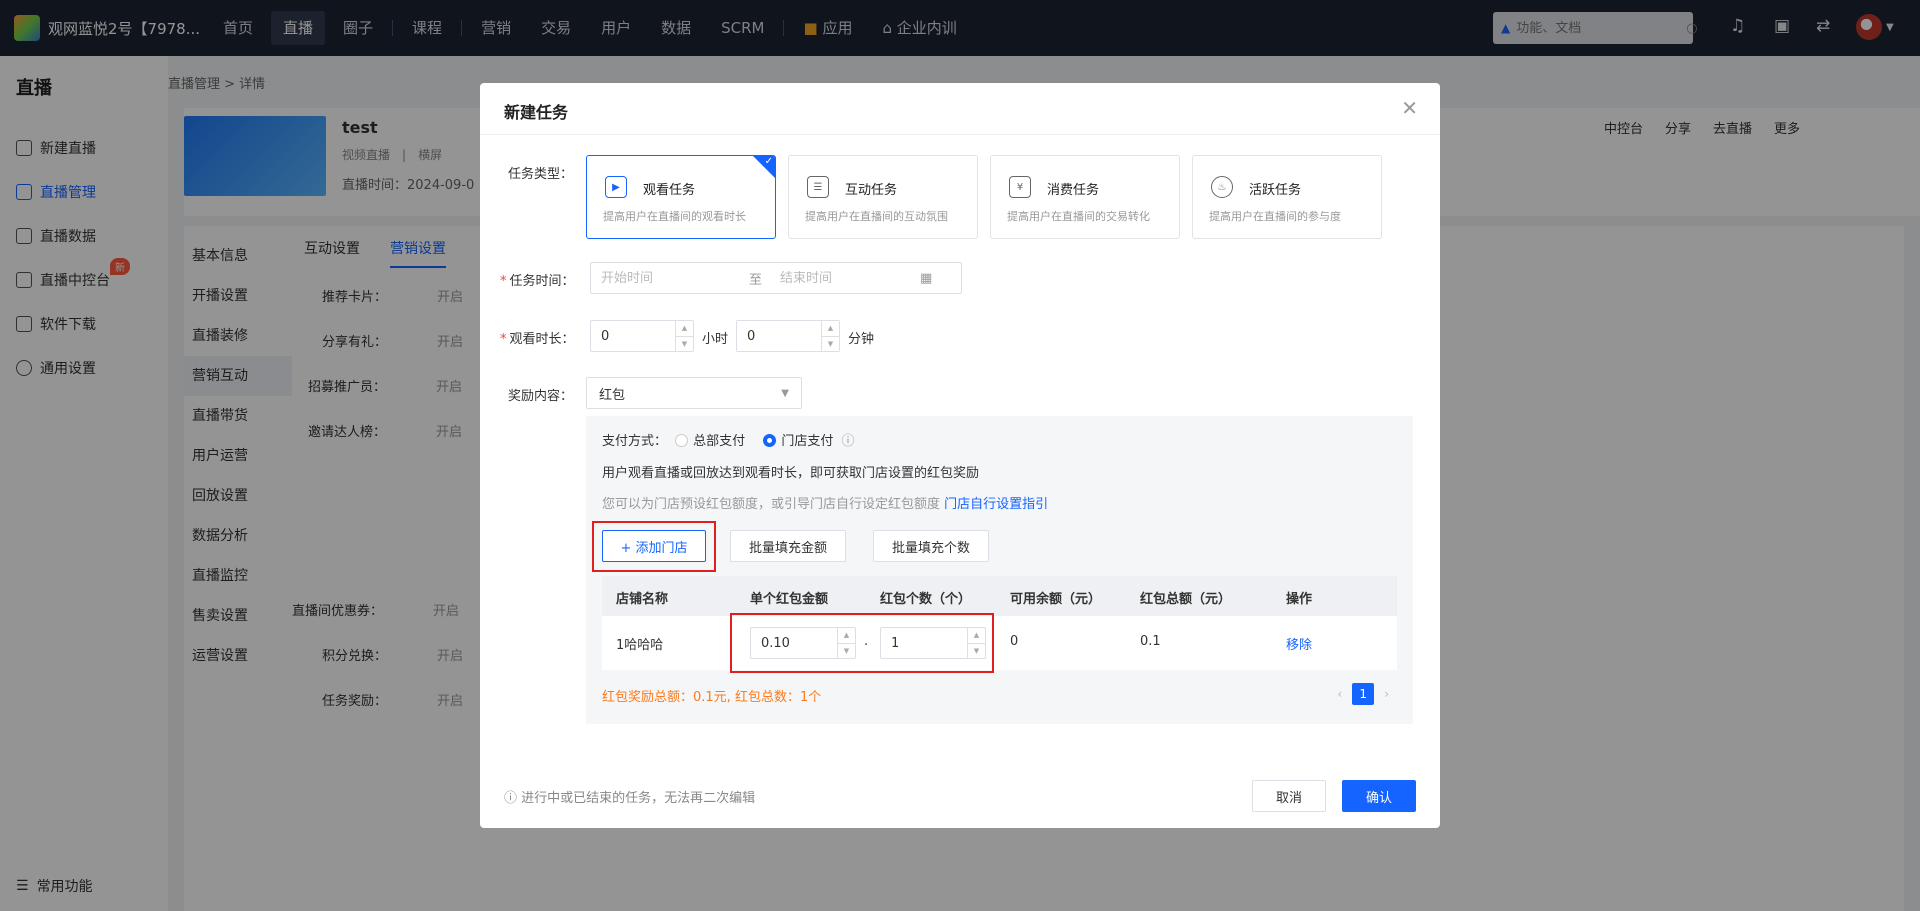  Describe the element at coordinates (1339, 694) in the screenshot. I see `prev-page-icon: ‹` at that location.